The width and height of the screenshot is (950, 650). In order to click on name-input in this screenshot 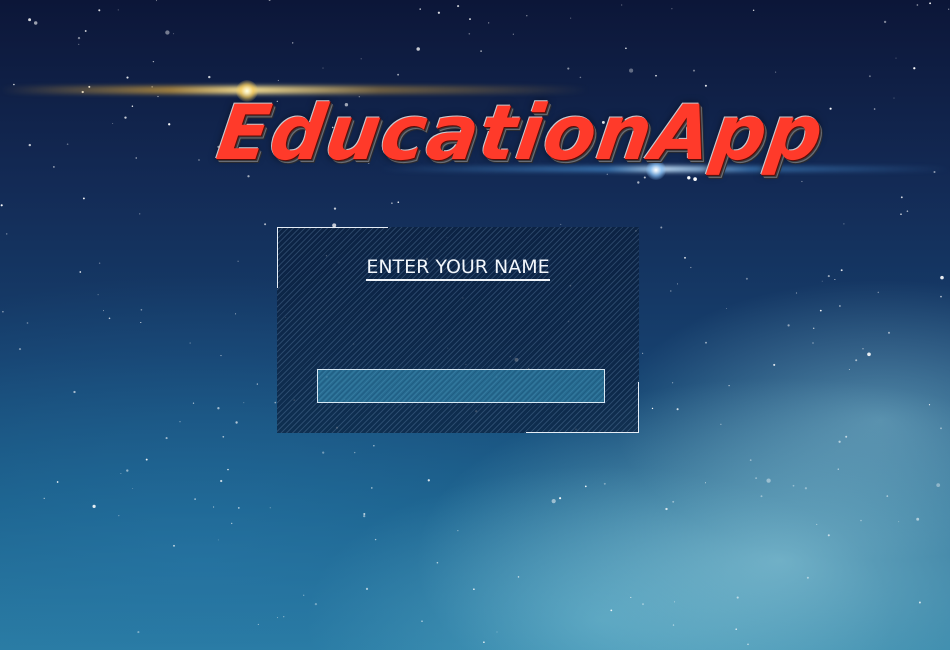, I will do `click(461, 386)`.